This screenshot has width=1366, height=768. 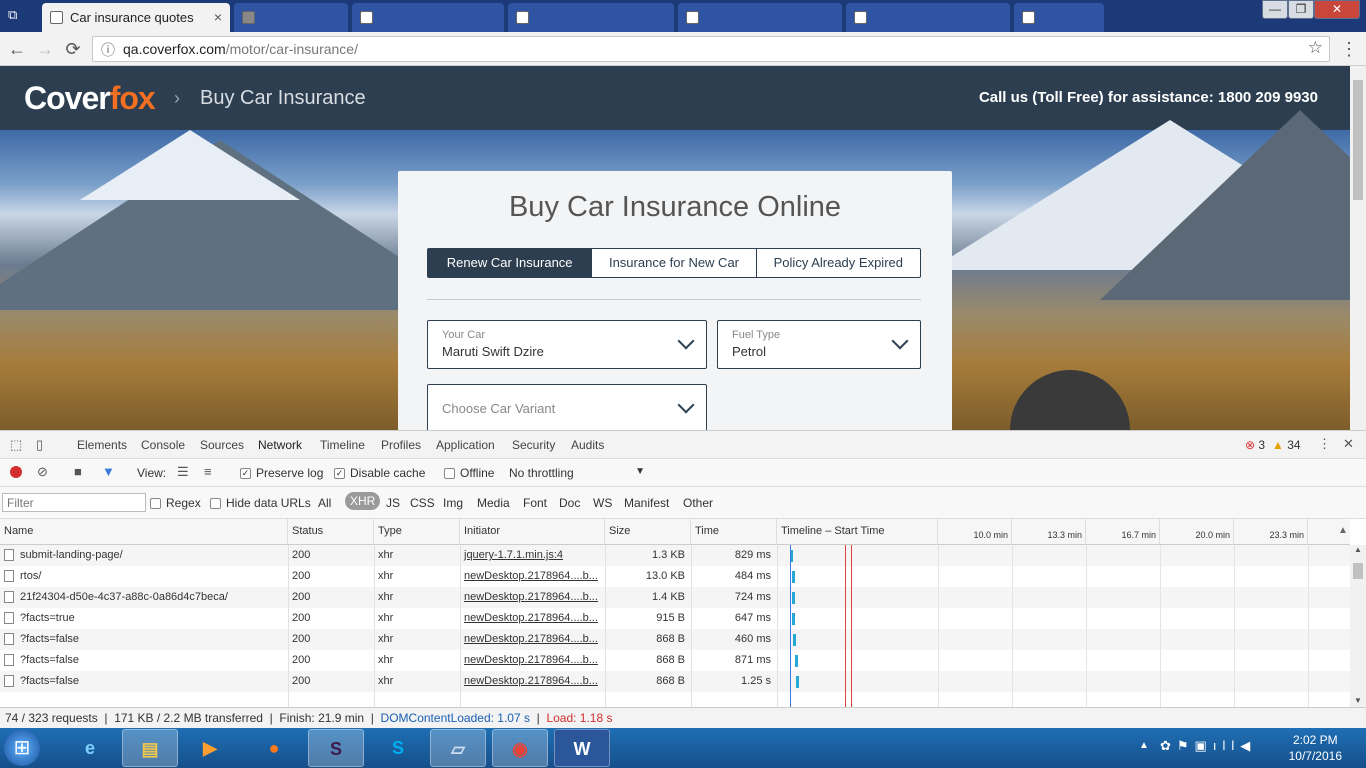 What do you see at coordinates (218, 17) in the screenshot?
I see `tab-close-icon: ×` at bounding box center [218, 17].